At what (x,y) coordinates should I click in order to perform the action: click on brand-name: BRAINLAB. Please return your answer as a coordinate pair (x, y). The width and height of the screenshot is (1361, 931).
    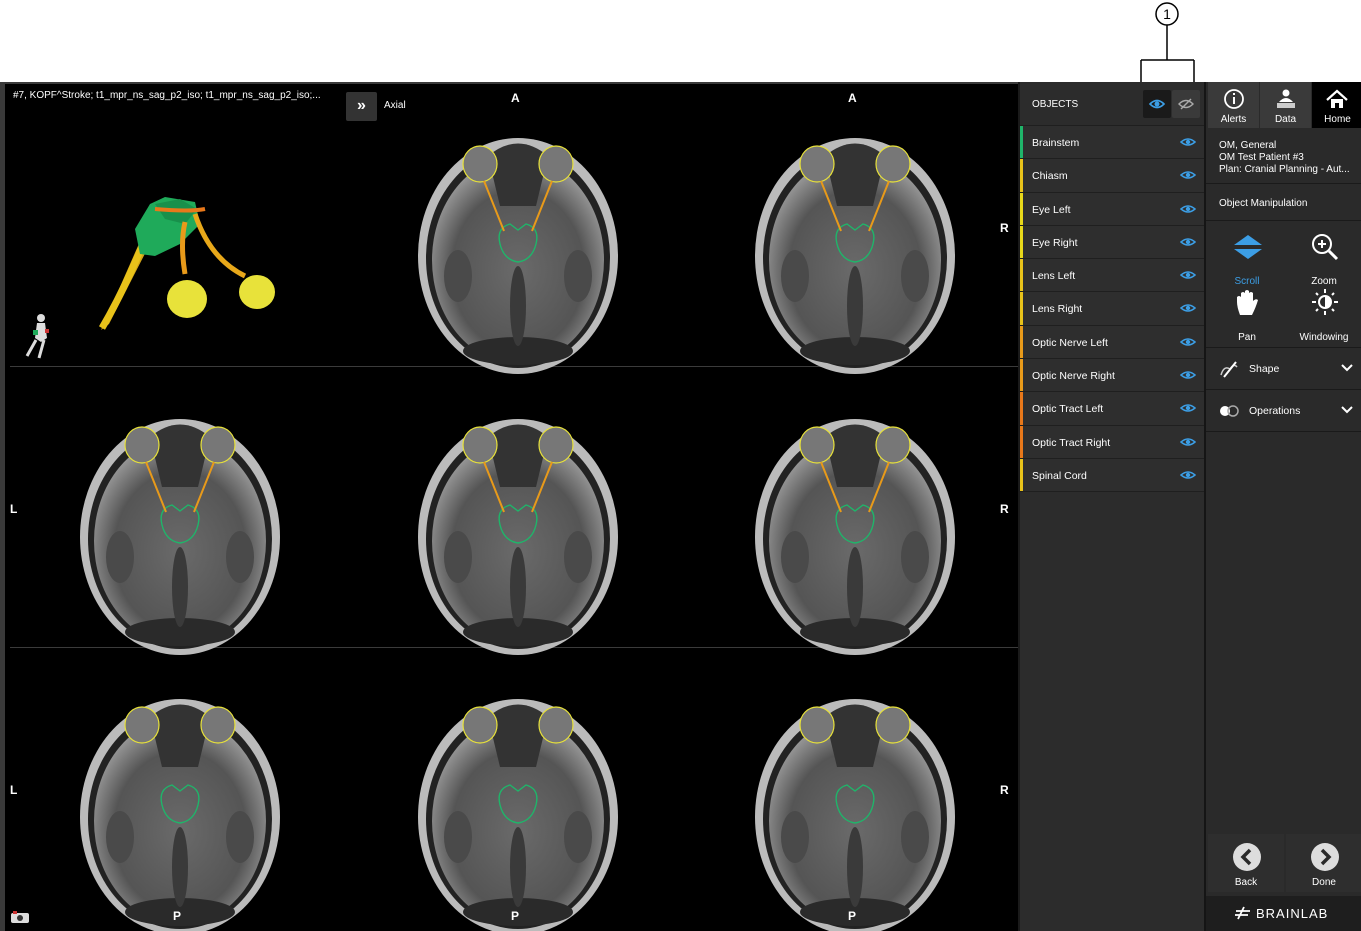
    Looking at the image, I should click on (1292, 913).